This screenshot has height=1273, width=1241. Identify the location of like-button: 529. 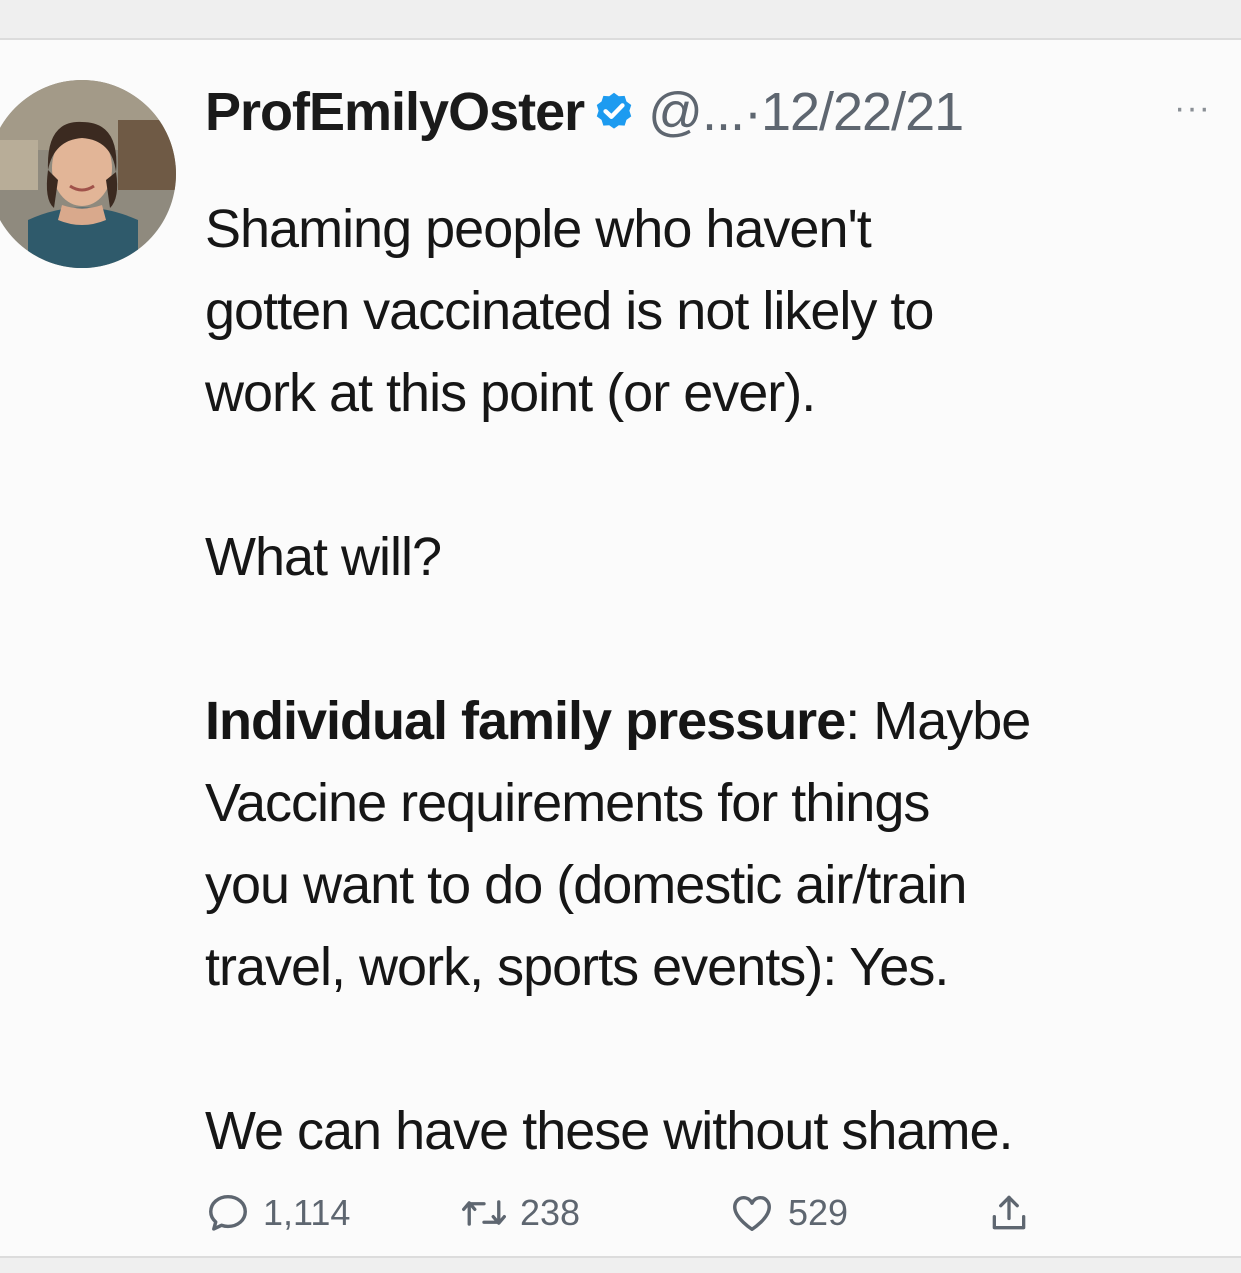
(788, 1213).